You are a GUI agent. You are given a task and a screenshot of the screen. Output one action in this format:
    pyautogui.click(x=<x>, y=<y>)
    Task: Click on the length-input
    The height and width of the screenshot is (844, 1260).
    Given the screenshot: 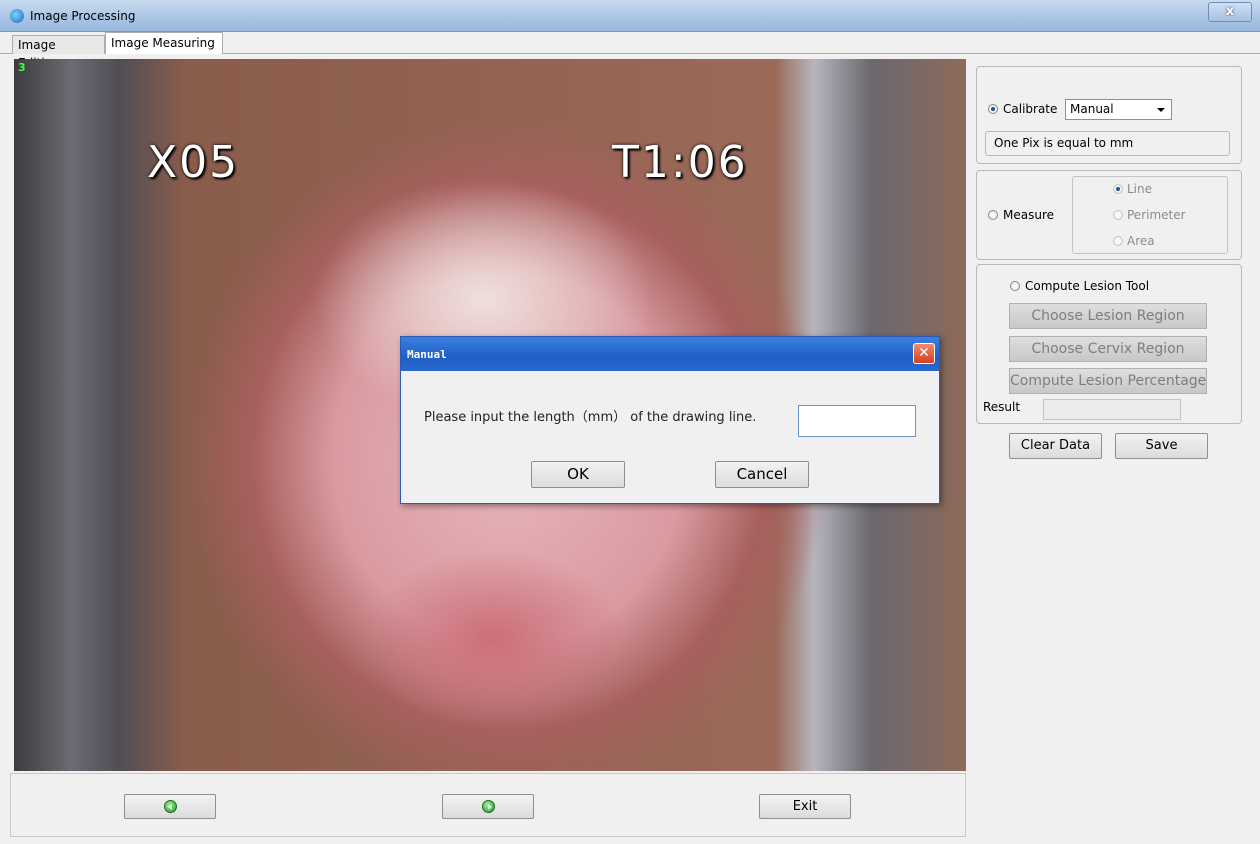 What is the action you would take?
    pyautogui.click(x=857, y=421)
    